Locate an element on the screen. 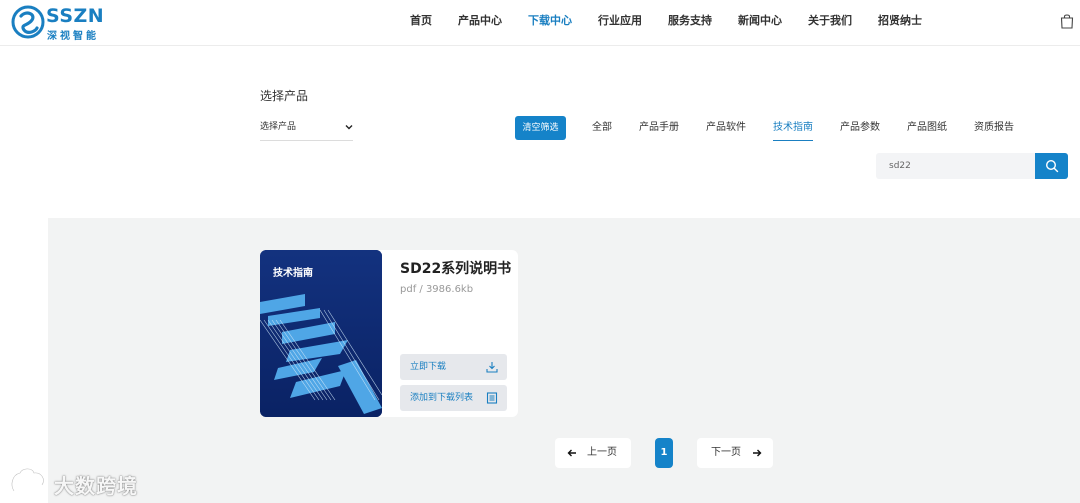  brand-logo: SSZN 深视智能 is located at coordinates (60, 23).